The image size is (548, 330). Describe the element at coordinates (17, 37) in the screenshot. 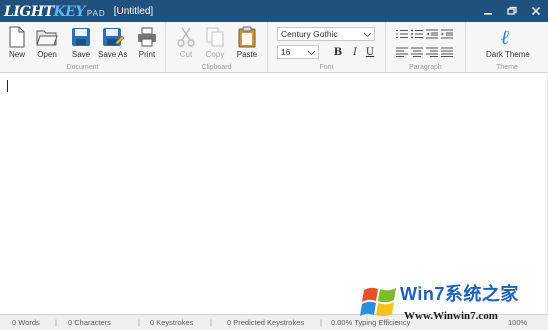

I see `new-file-icon` at that location.